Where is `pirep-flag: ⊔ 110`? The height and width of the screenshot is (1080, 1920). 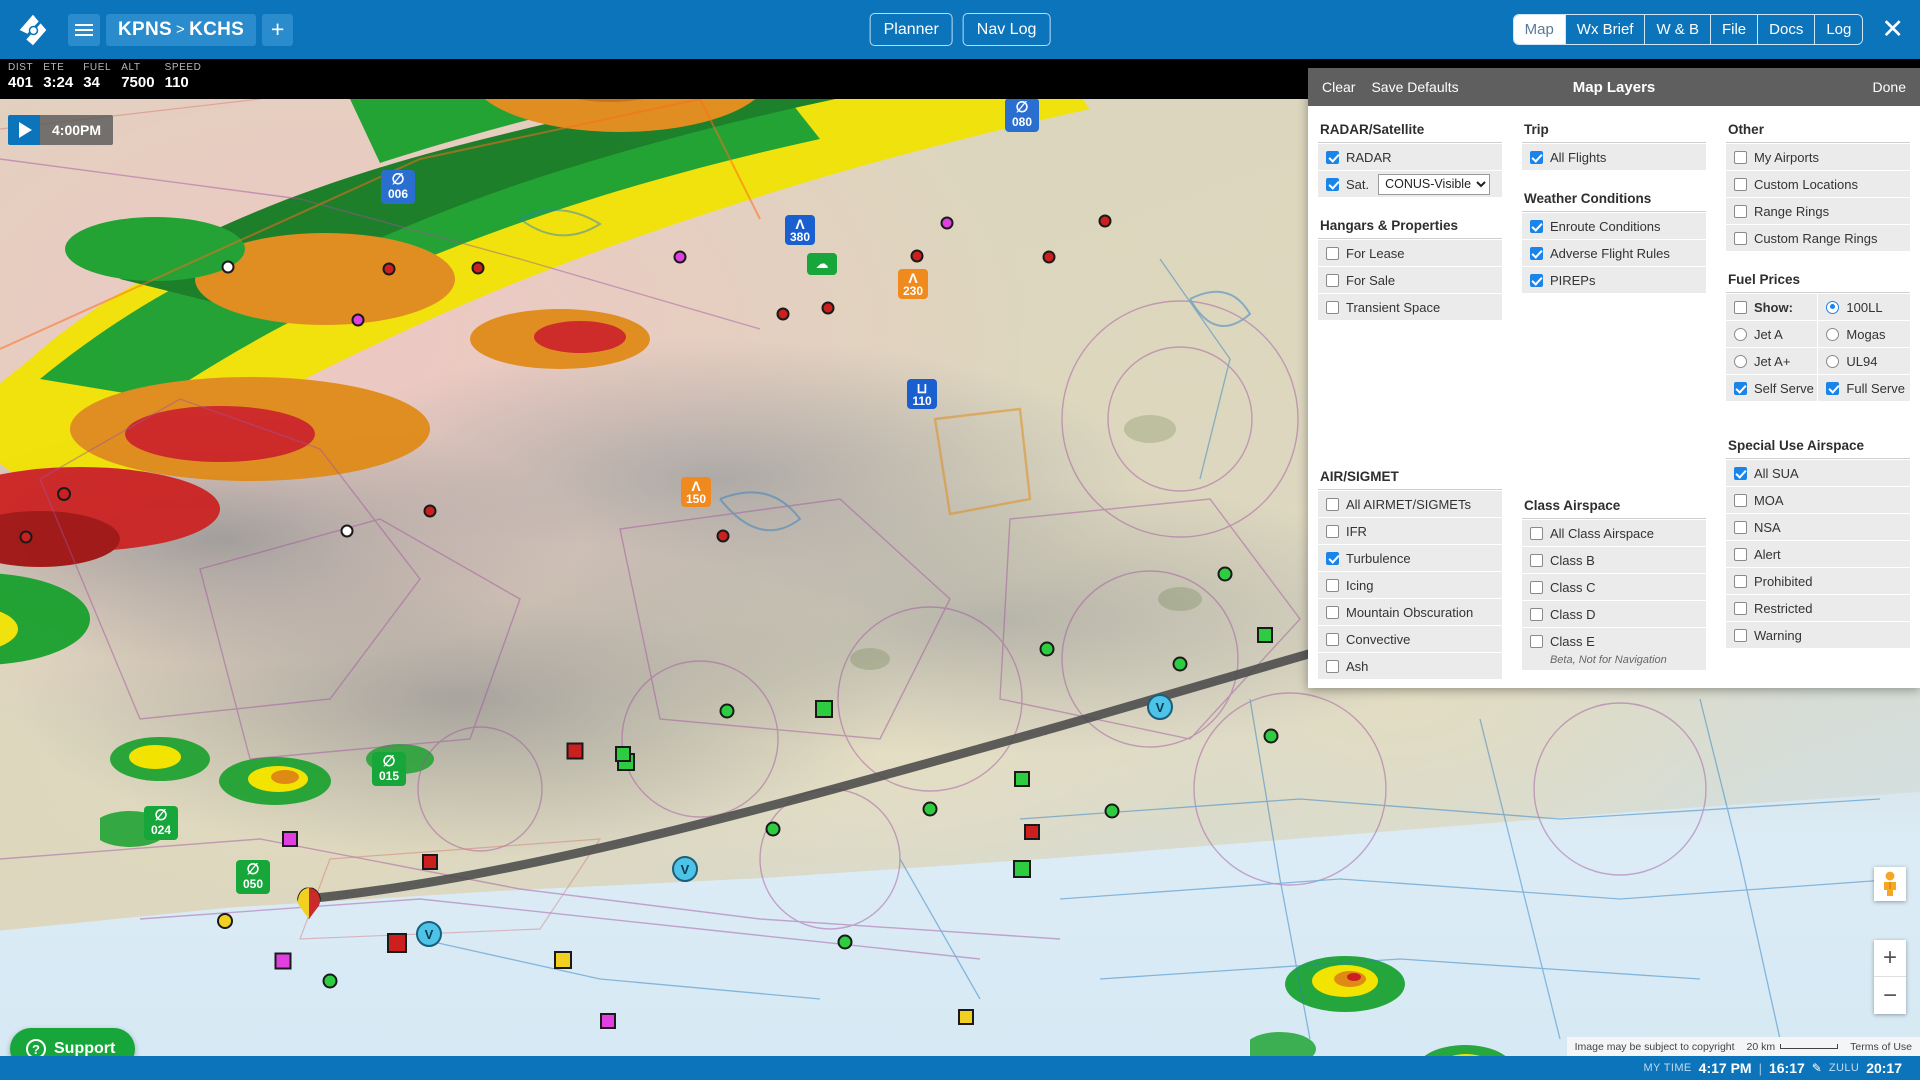 pirep-flag: ⊔ 110 is located at coordinates (922, 394).